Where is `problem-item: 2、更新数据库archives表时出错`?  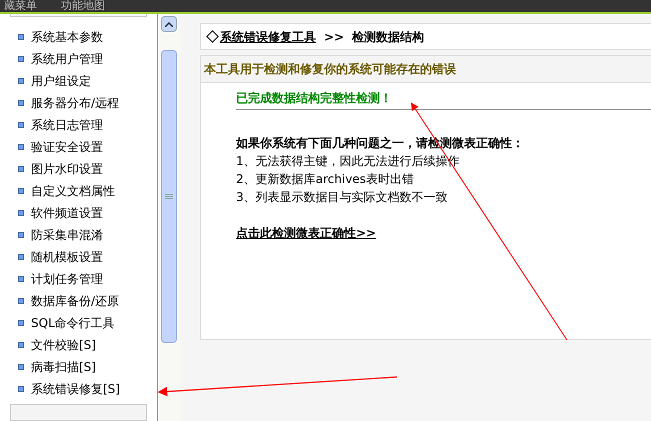
problem-item: 2、更新数据库archives表时出错 is located at coordinates (325, 179).